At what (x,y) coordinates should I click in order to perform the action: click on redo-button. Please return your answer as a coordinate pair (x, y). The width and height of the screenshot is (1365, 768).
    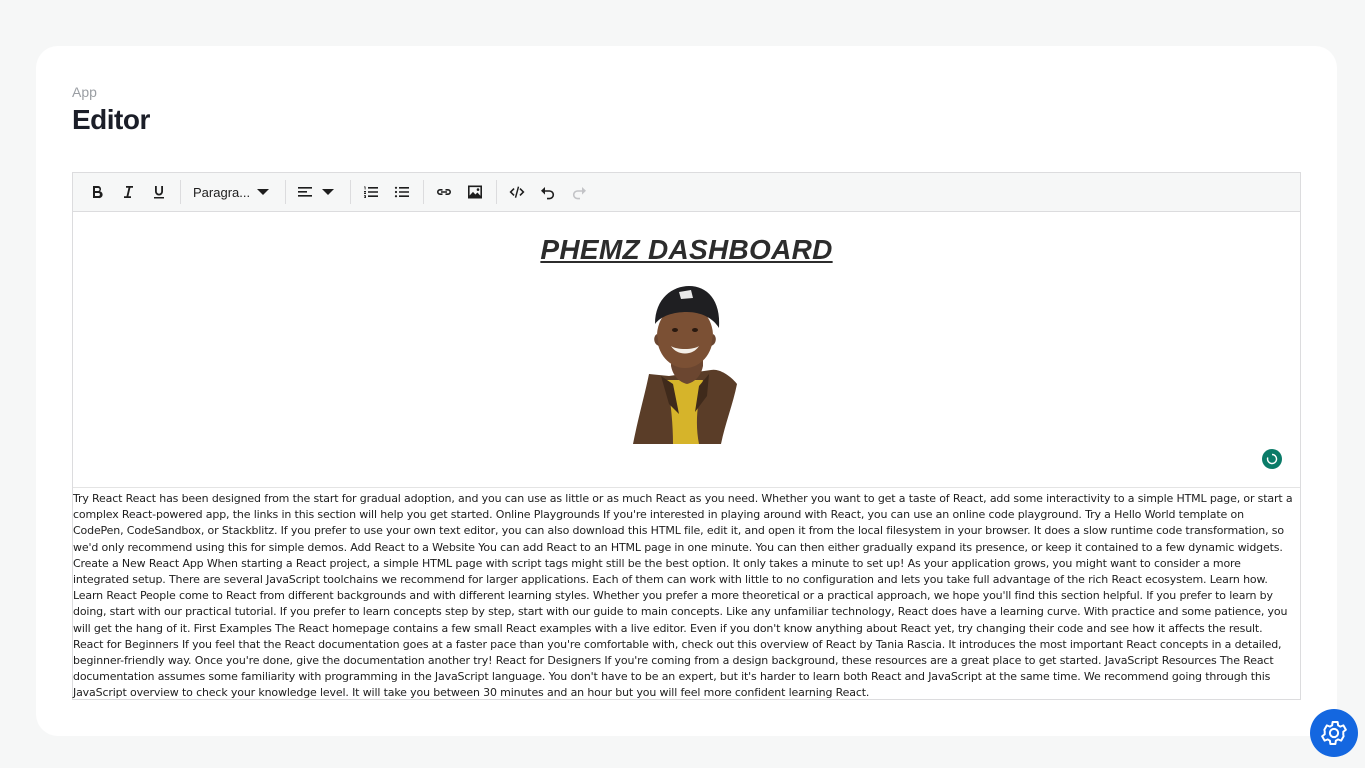
    Looking at the image, I should click on (579, 192).